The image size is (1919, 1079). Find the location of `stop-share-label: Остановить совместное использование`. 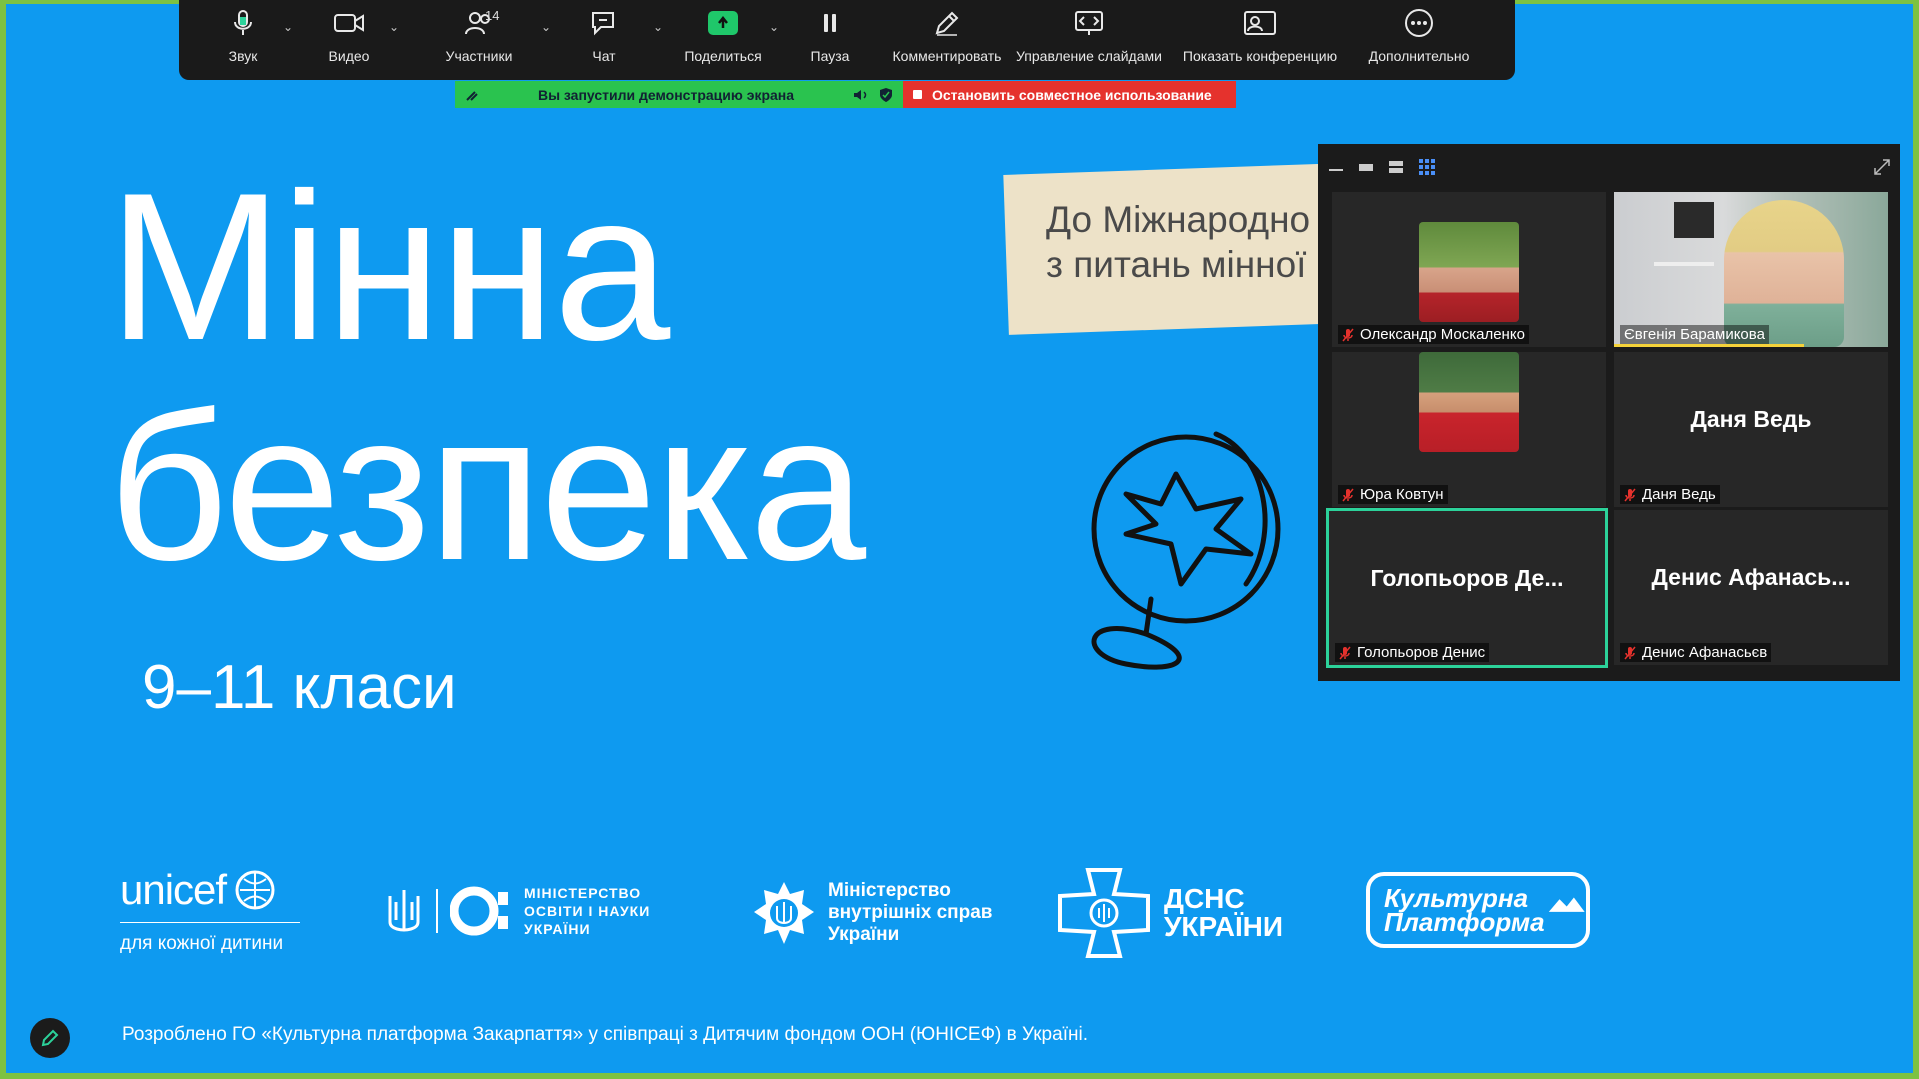

stop-share-label: Остановить совместное использование is located at coordinates (1072, 94).